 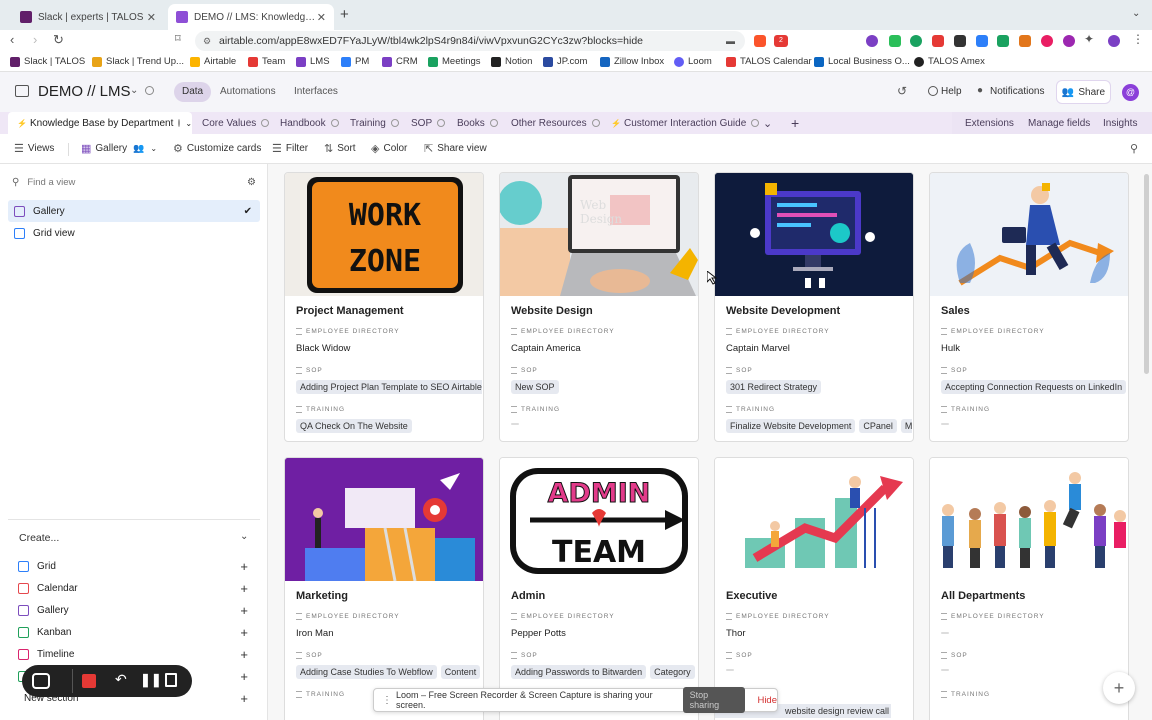 What do you see at coordinates (938, 41) in the screenshot?
I see `extension-4-icon` at bounding box center [938, 41].